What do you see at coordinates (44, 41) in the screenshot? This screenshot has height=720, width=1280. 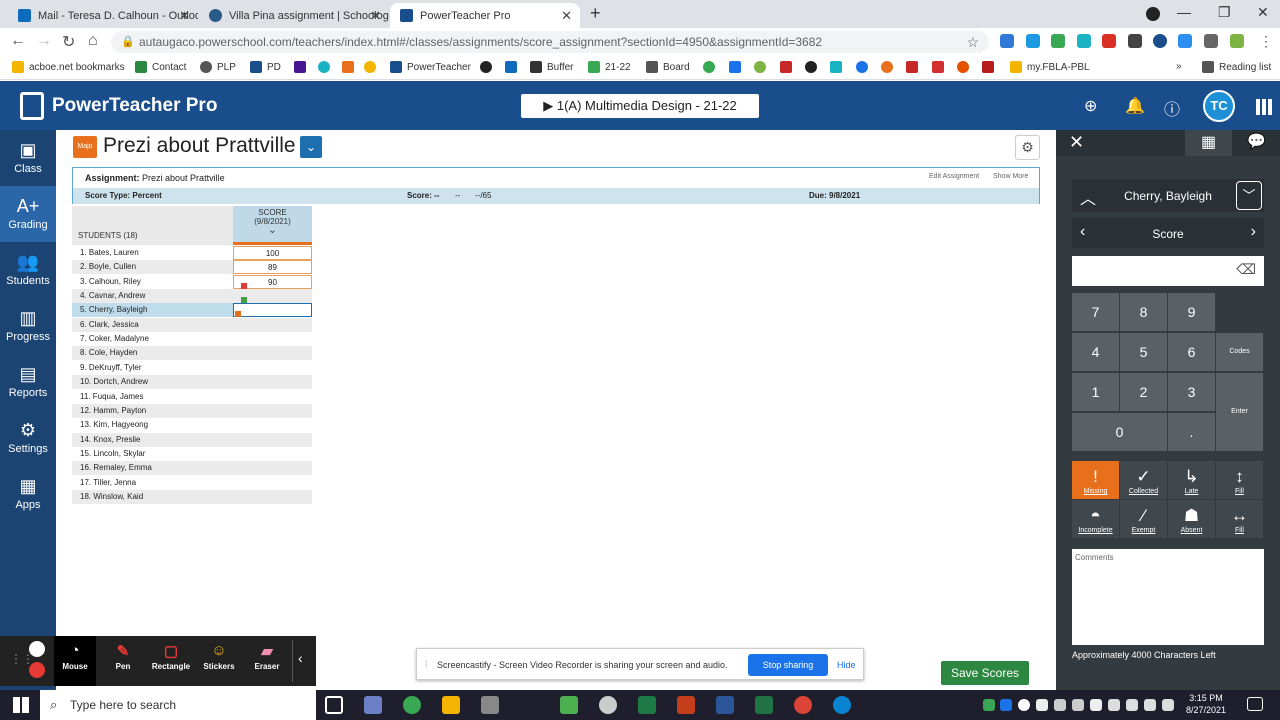 I see `forward-icon: →` at bounding box center [44, 41].